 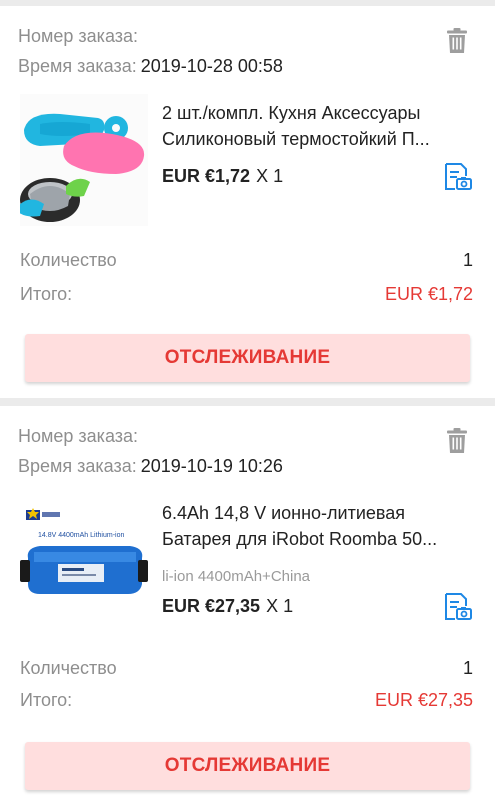 What do you see at coordinates (206, 176) in the screenshot?
I see `unit-price: EUR €1,72` at bounding box center [206, 176].